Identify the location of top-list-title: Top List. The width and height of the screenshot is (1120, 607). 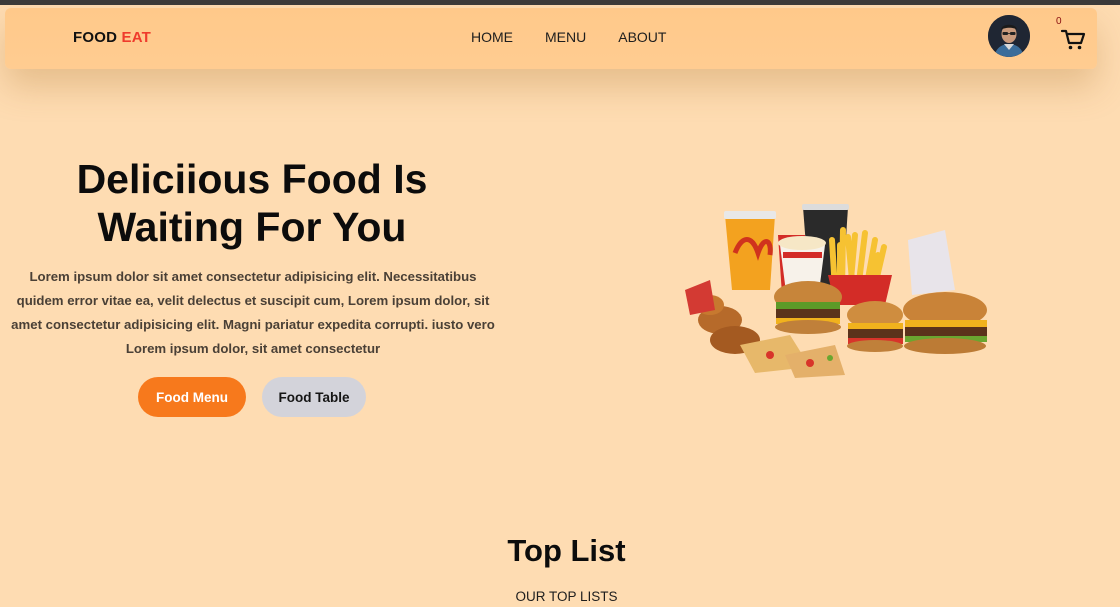
(566, 550).